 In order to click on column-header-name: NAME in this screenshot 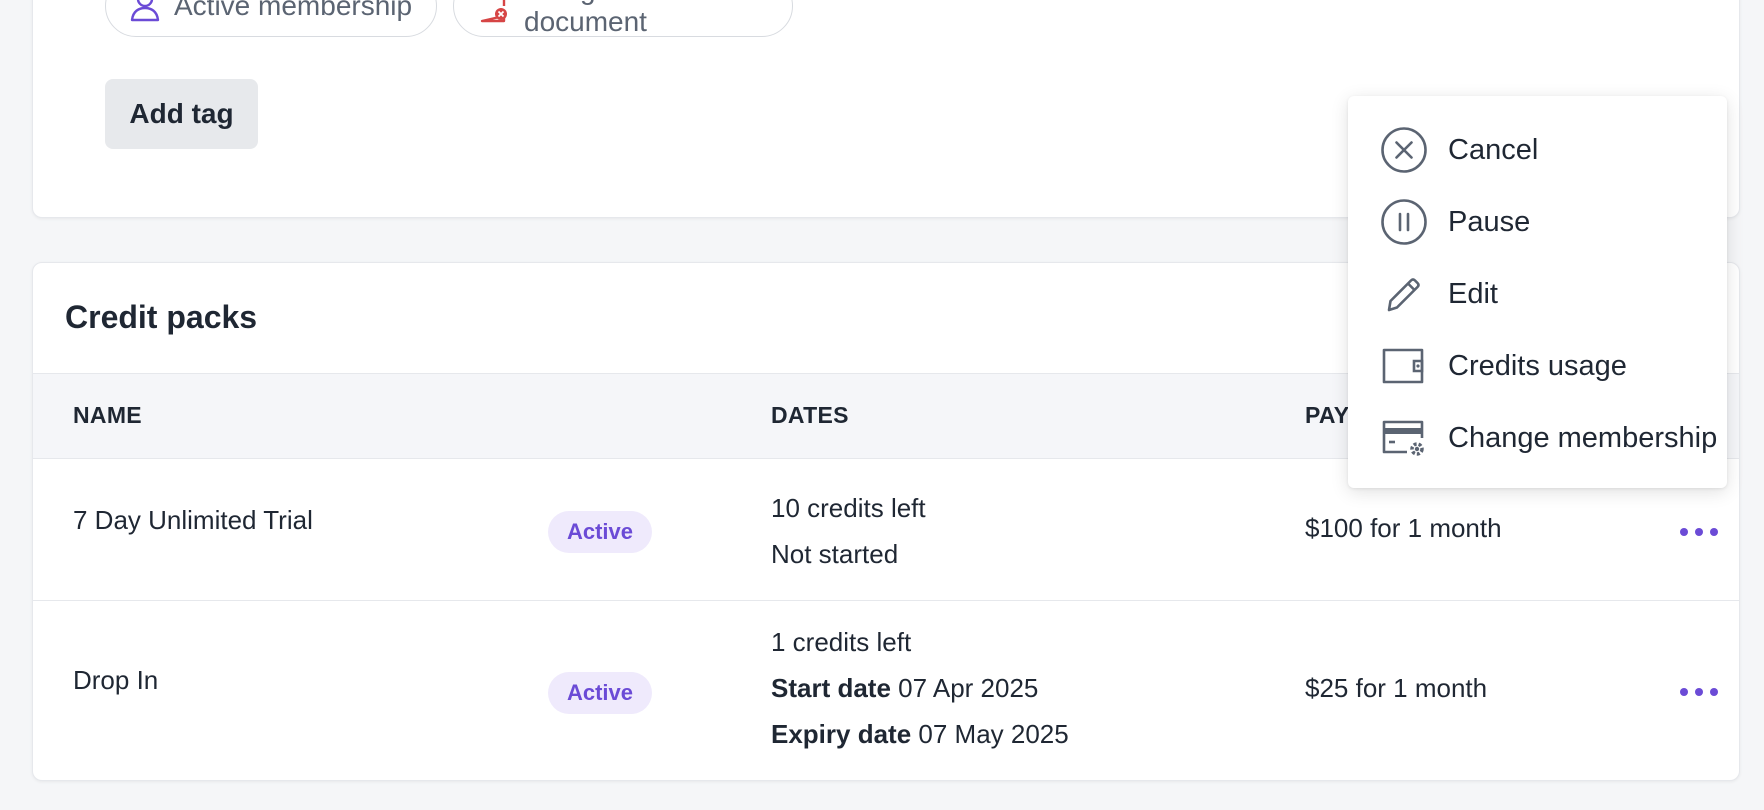, I will do `click(107, 415)`.